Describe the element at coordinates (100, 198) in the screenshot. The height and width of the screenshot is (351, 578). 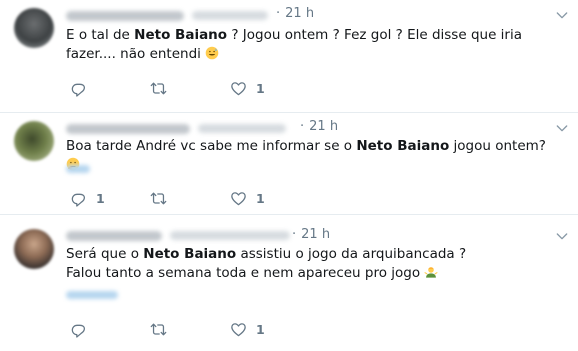
I see `reply-count: 1` at that location.